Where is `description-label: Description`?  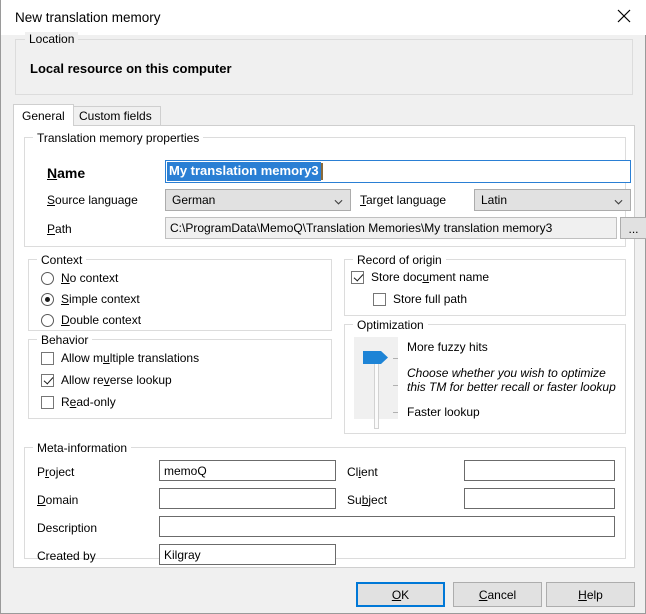 description-label: Description is located at coordinates (67, 528).